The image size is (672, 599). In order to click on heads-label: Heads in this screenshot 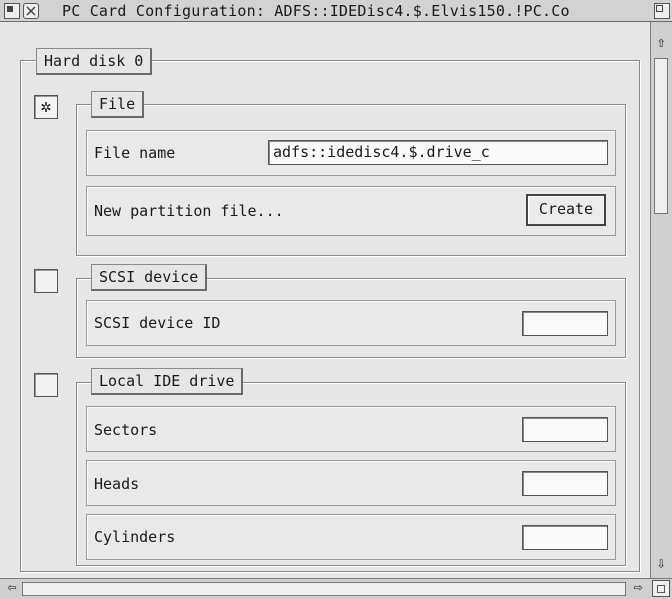, I will do `click(117, 484)`.